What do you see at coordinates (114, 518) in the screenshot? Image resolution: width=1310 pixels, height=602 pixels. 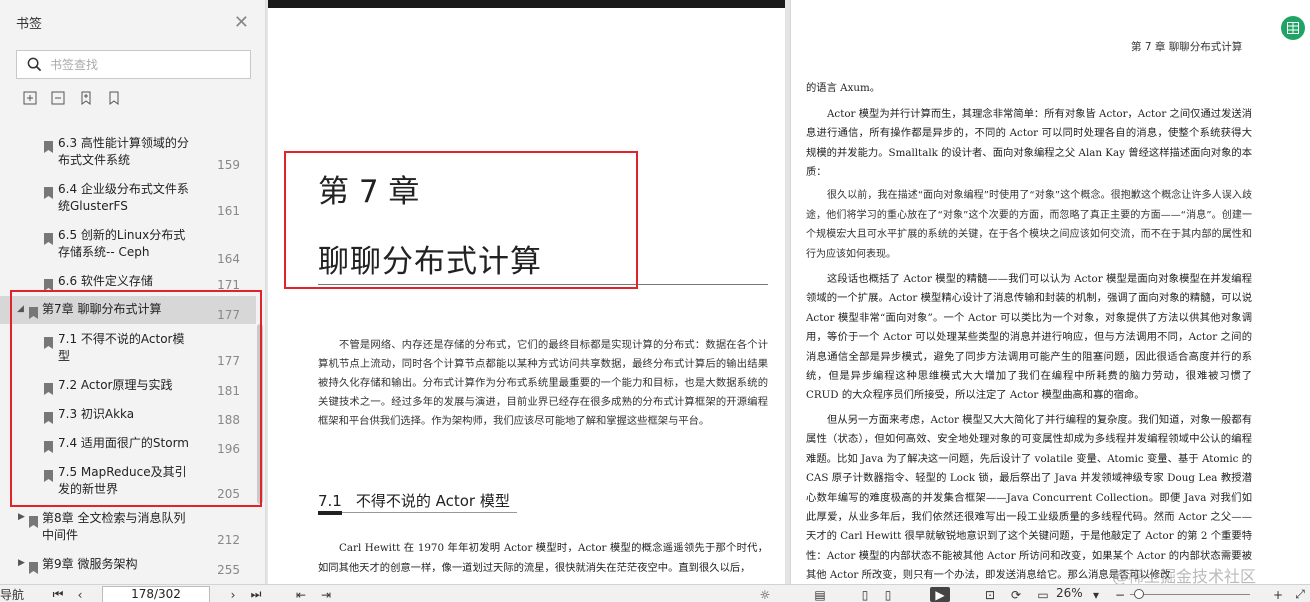 I see `bookmark-label: 第8章 全文检索与消息队列` at bounding box center [114, 518].